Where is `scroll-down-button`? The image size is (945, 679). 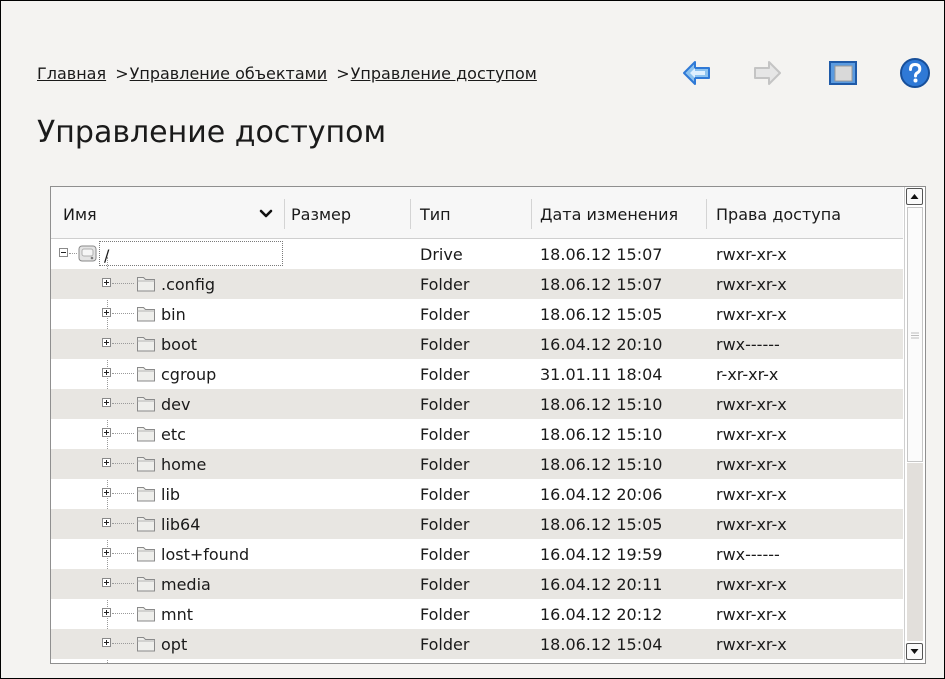 scroll-down-button is located at coordinates (914, 651).